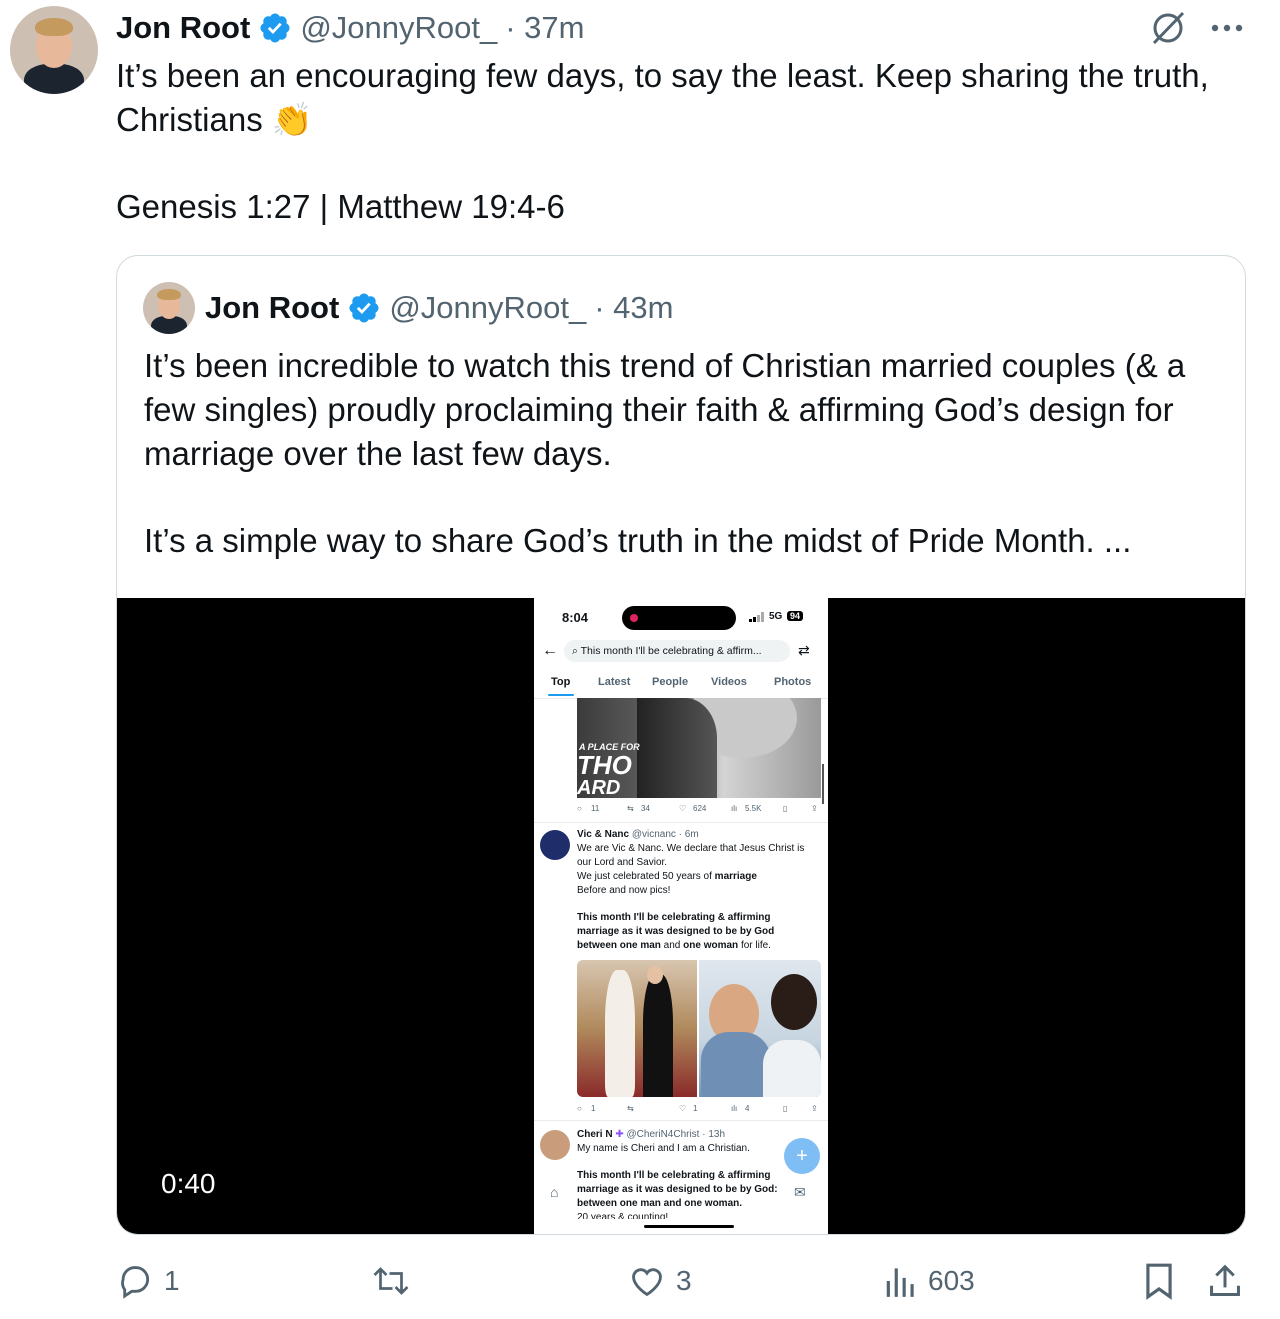  What do you see at coordinates (595, 1134) in the screenshot?
I see `phone-post3-name: Cheri N` at bounding box center [595, 1134].